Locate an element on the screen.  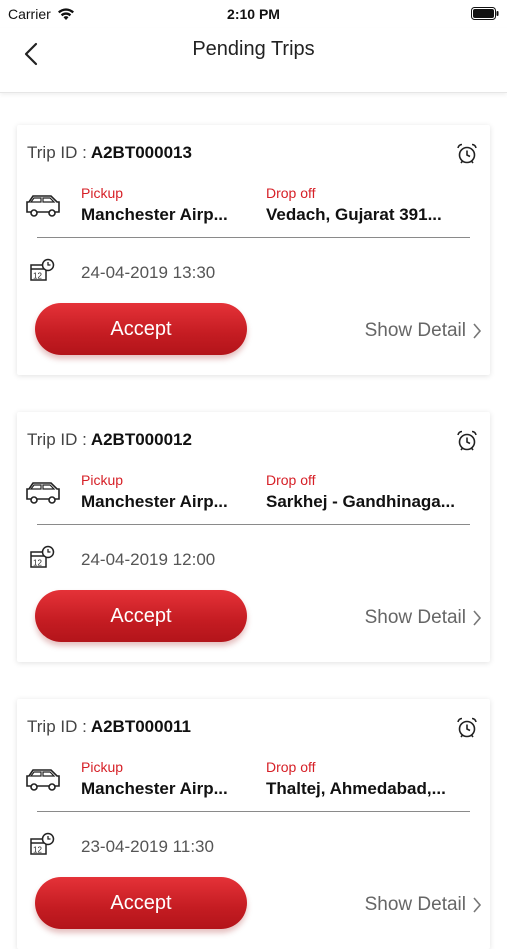
trip-id: Trip ID : A2BT000011 is located at coordinates (109, 727).